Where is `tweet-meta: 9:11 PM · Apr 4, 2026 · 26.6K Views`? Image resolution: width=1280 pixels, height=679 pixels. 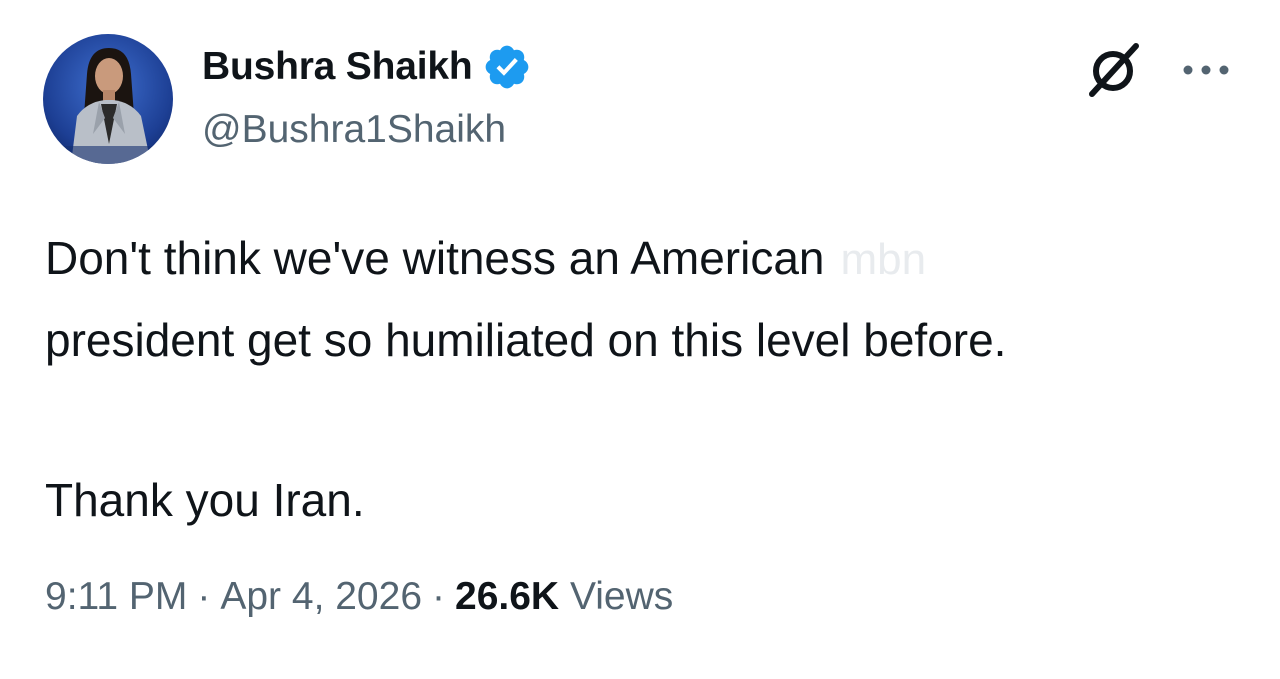
tweet-meta: 9:11 PM · Apr 4, 2026 · 26.6K Views is located at coordinates (359, 597).